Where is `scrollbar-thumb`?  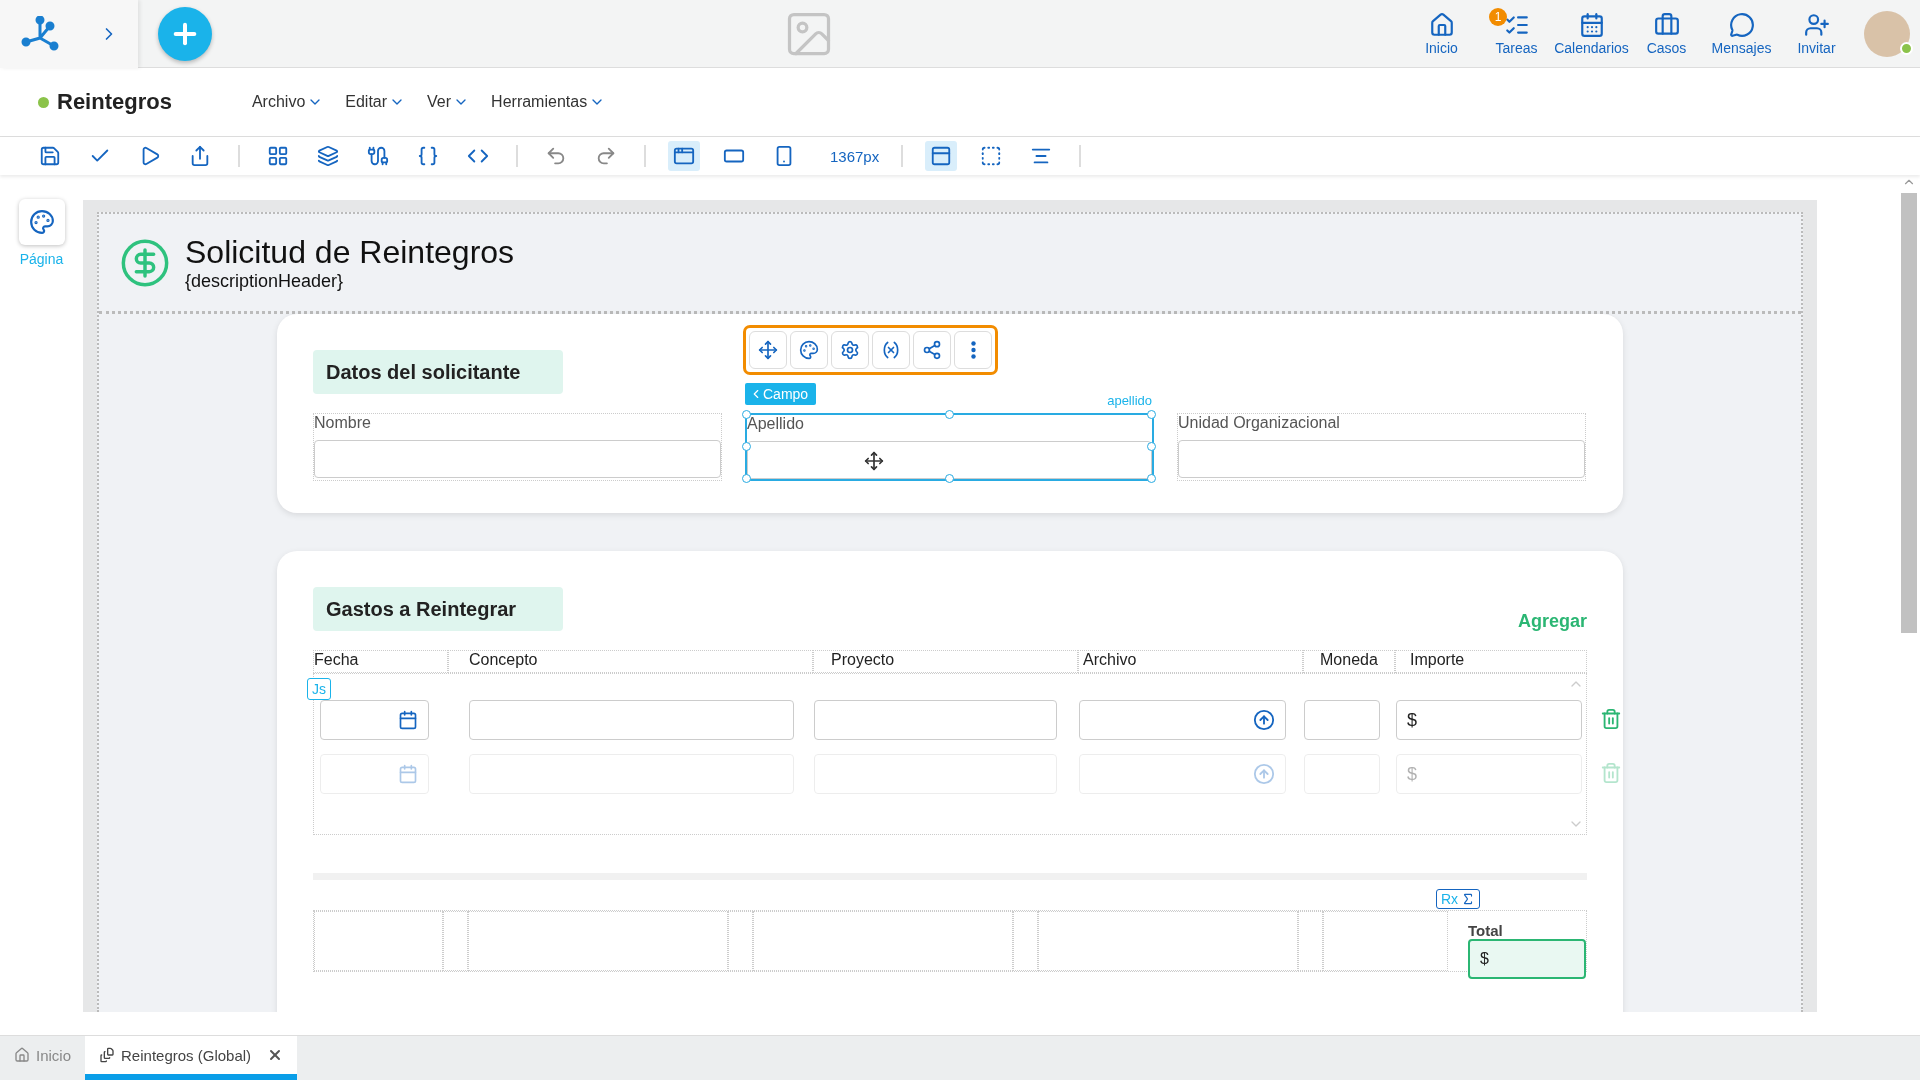 scrollbar-thumb is located at coordinates (1909, 413).